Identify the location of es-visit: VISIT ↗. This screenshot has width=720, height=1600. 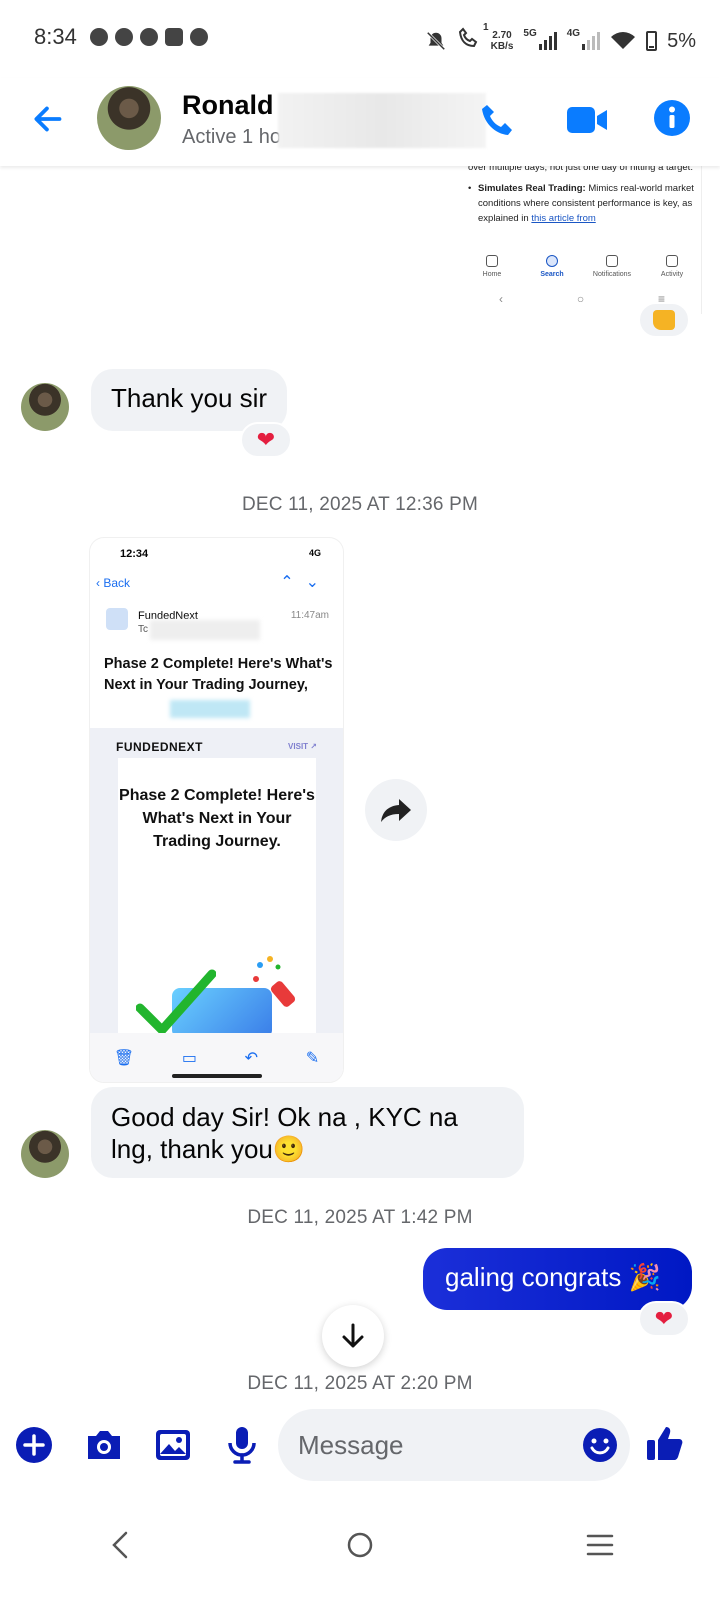
(302, 746).